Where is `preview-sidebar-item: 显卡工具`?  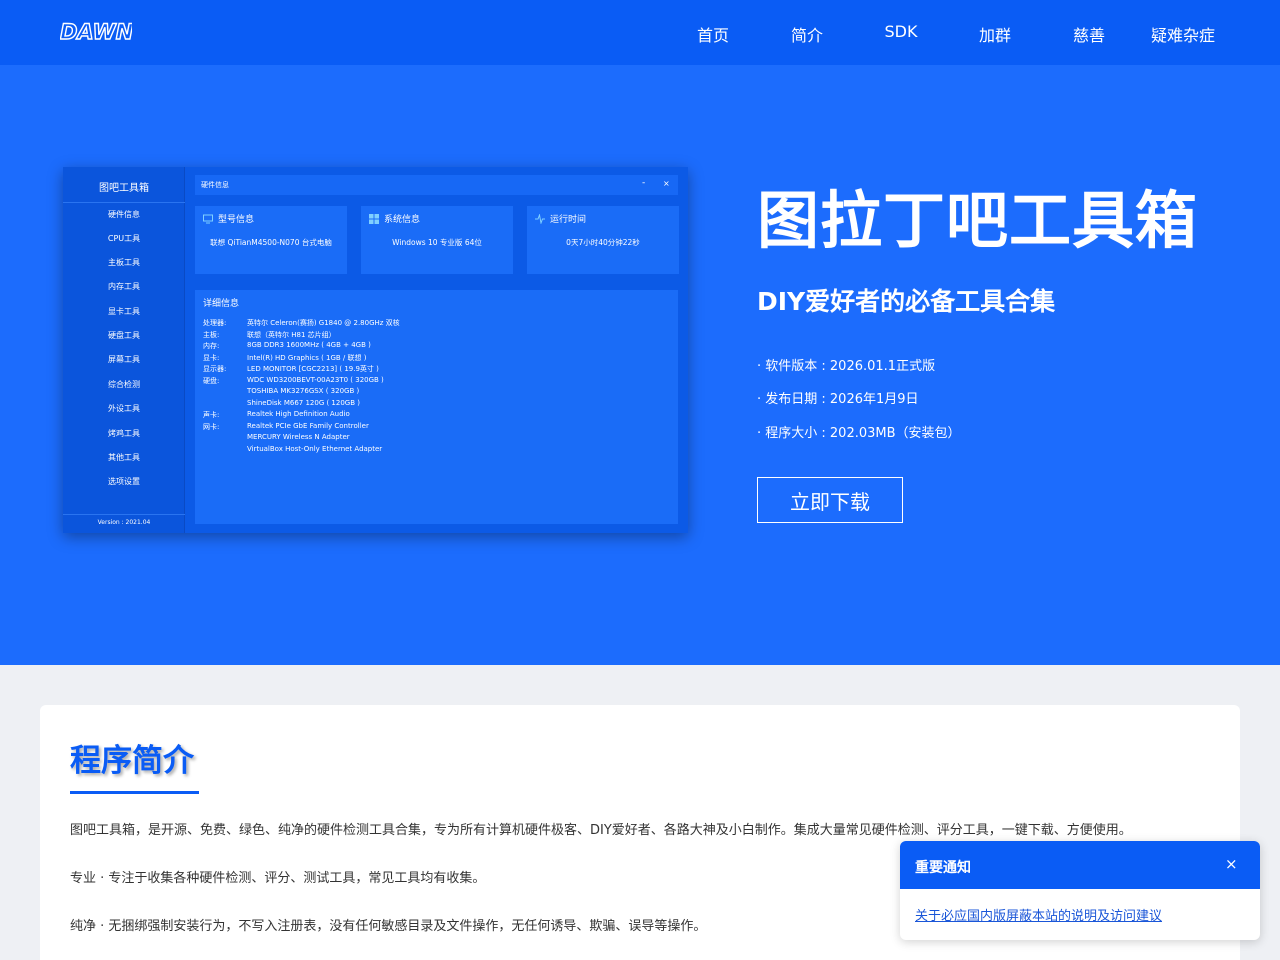
preview-sidebar-item: 显卡工具 is located at coordinates (124, 311).